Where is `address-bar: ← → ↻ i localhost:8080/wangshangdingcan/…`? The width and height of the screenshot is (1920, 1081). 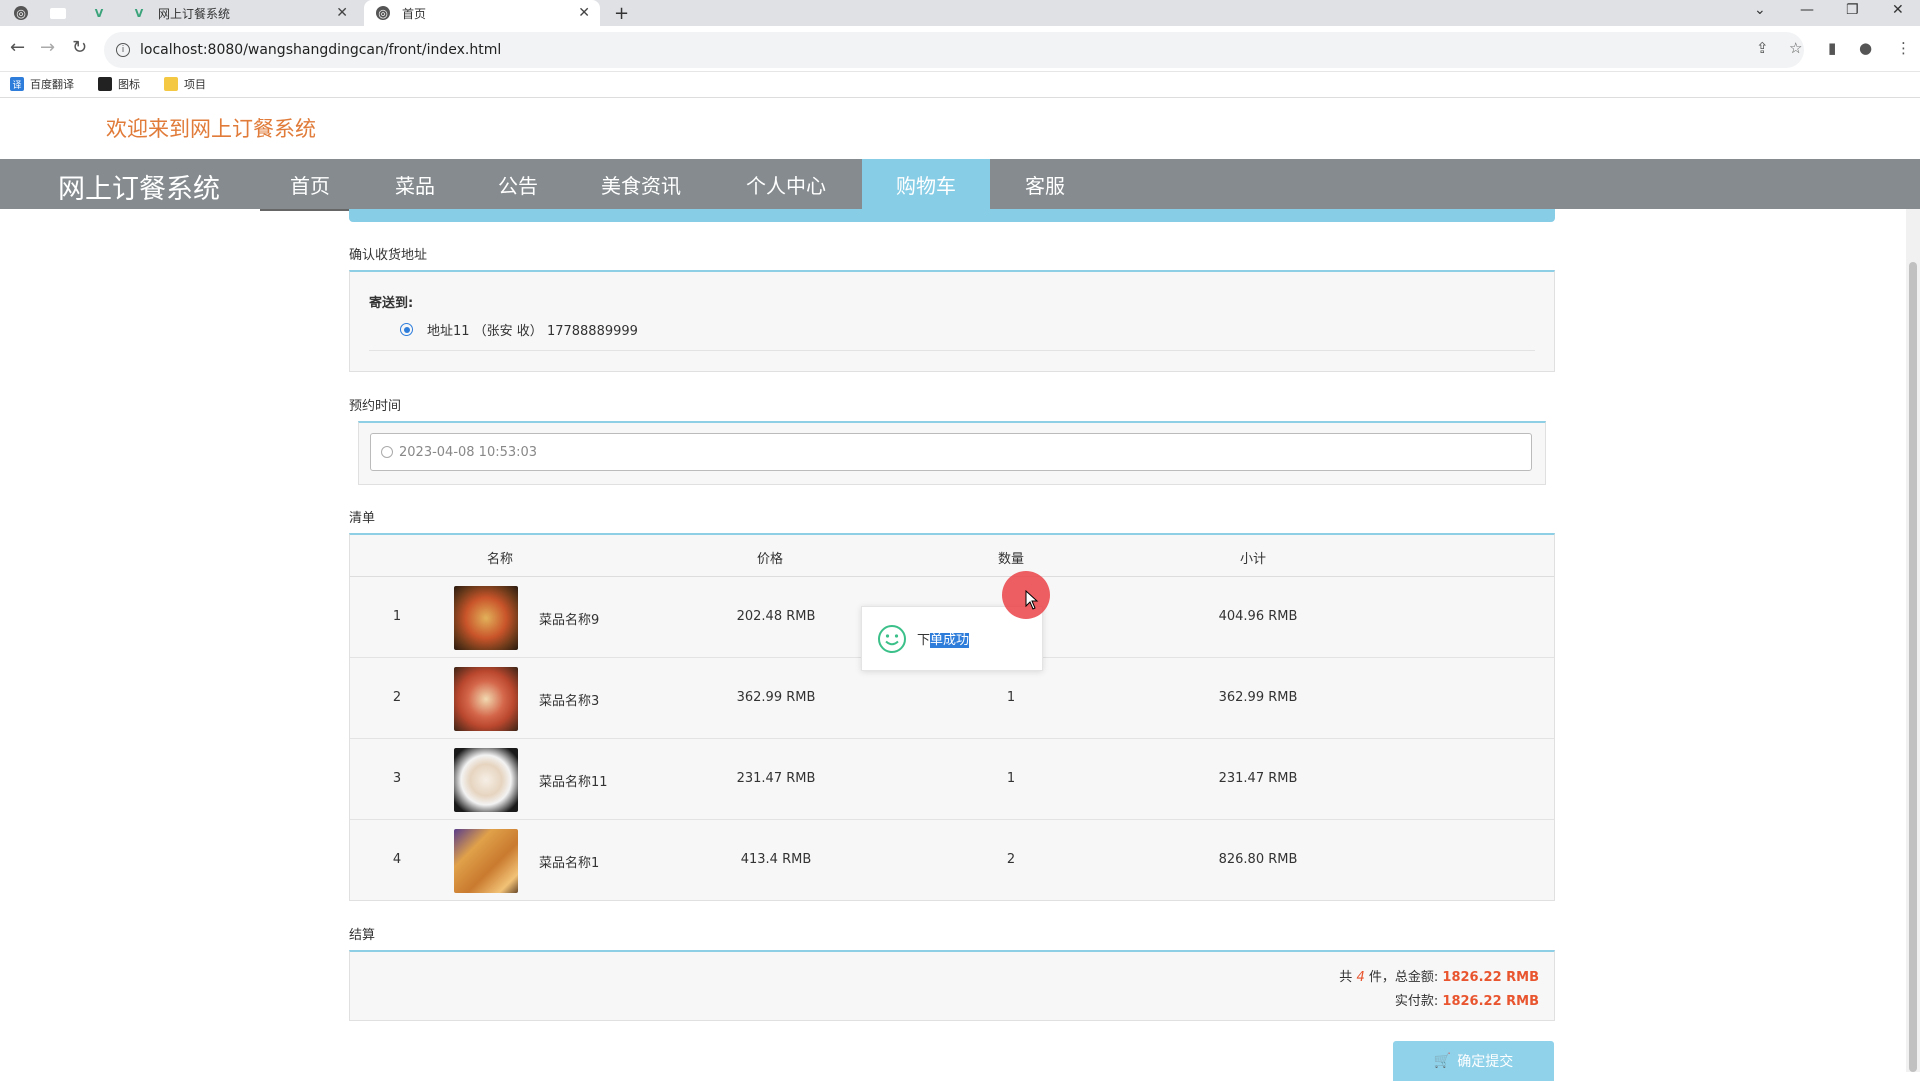 address-bar: ← → ↻ i localhost:8080/wangshangdingcan/… is located at coordinates (960, 49).